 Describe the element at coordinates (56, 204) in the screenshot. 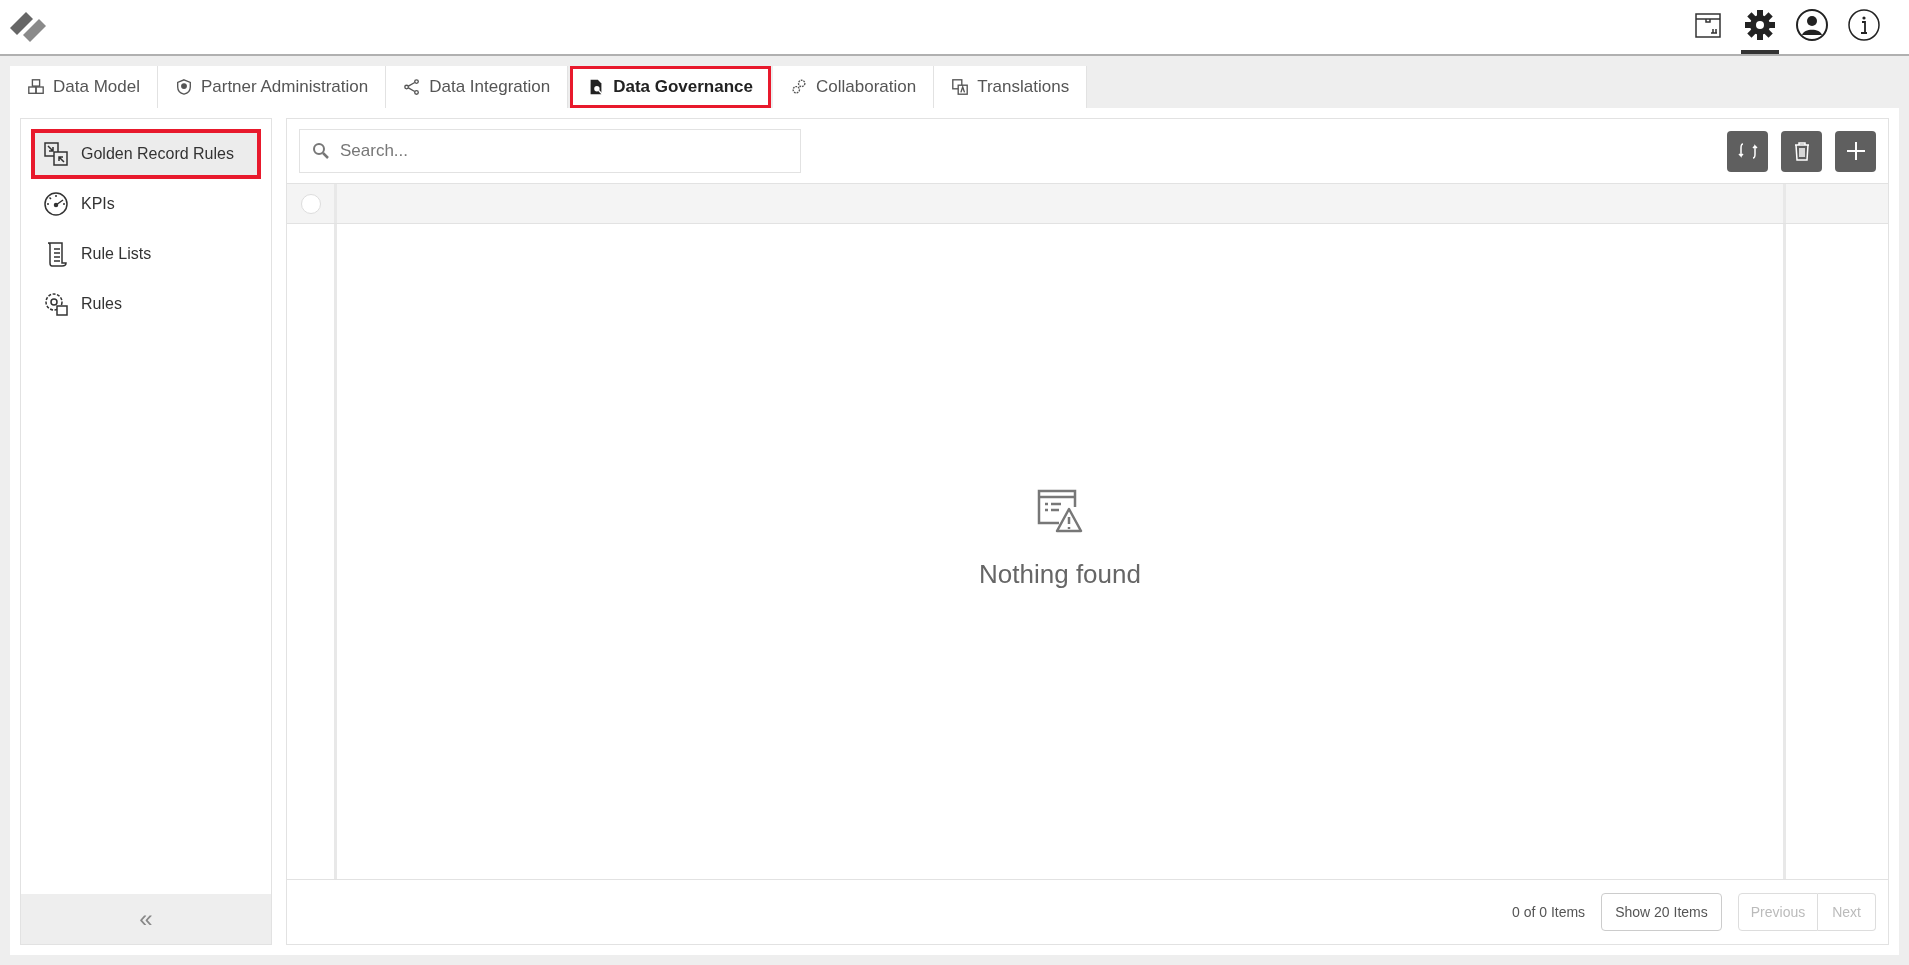

I see `gauge-icon` at that location.